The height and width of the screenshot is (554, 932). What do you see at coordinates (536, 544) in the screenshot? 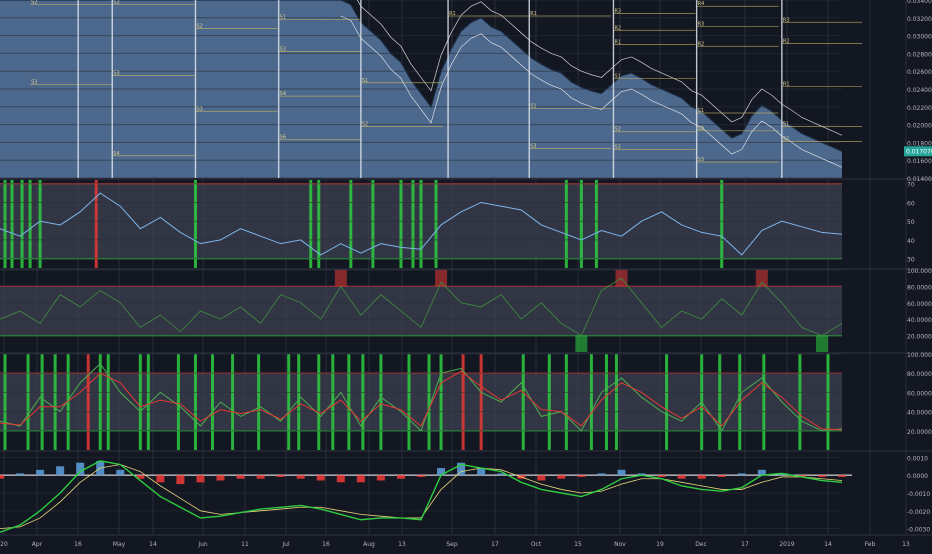
I see `x-tick-label: Oct` at bounding box center [536, 544].